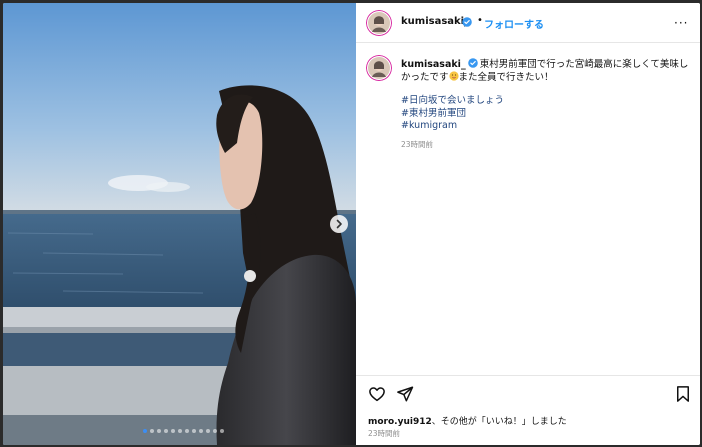 This screenshot has height=447, width=702. What do you see at coordinates (681, 23) in the screenshot?
I see `more-options-button: ···` at bounding box center [681, 23].